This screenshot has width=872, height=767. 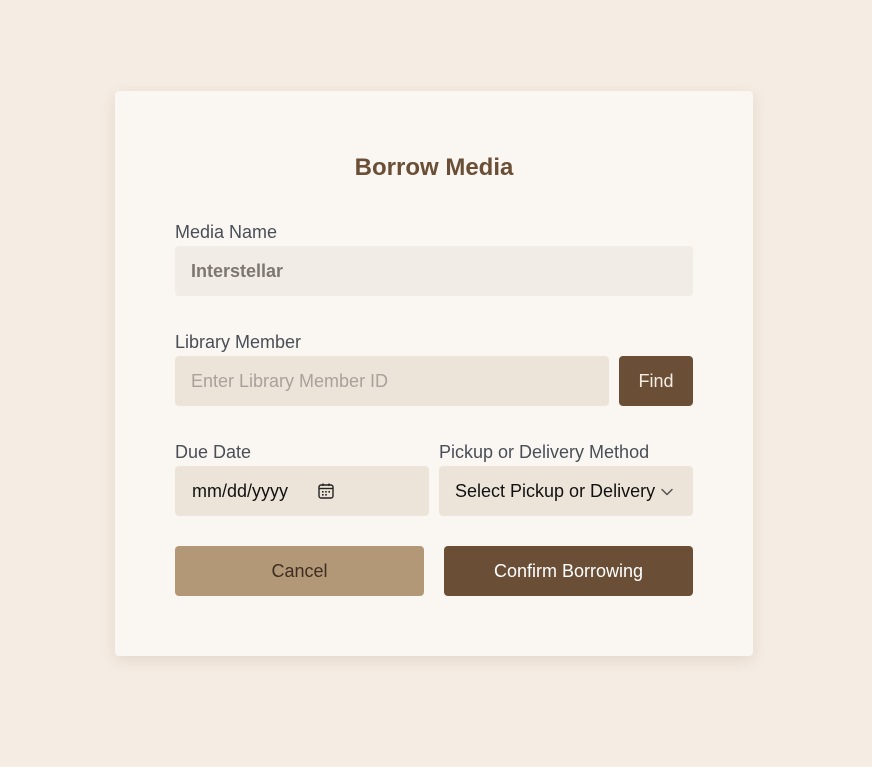 What do you see at coordinates (226, 232) in the screenshot?
I see `media-name-label: Media Name` at bounding box center [226, 232].